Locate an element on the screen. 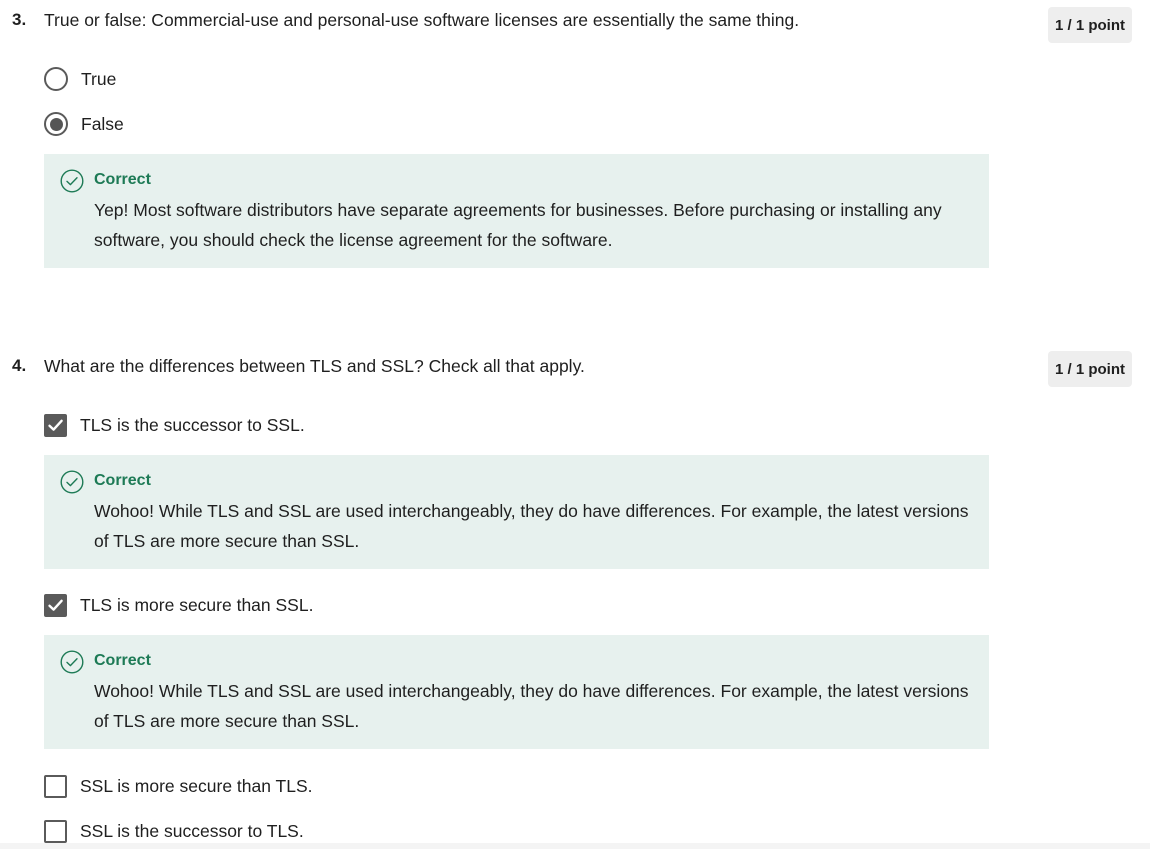  radio-option-false: False is located at coordinates (84, 124).